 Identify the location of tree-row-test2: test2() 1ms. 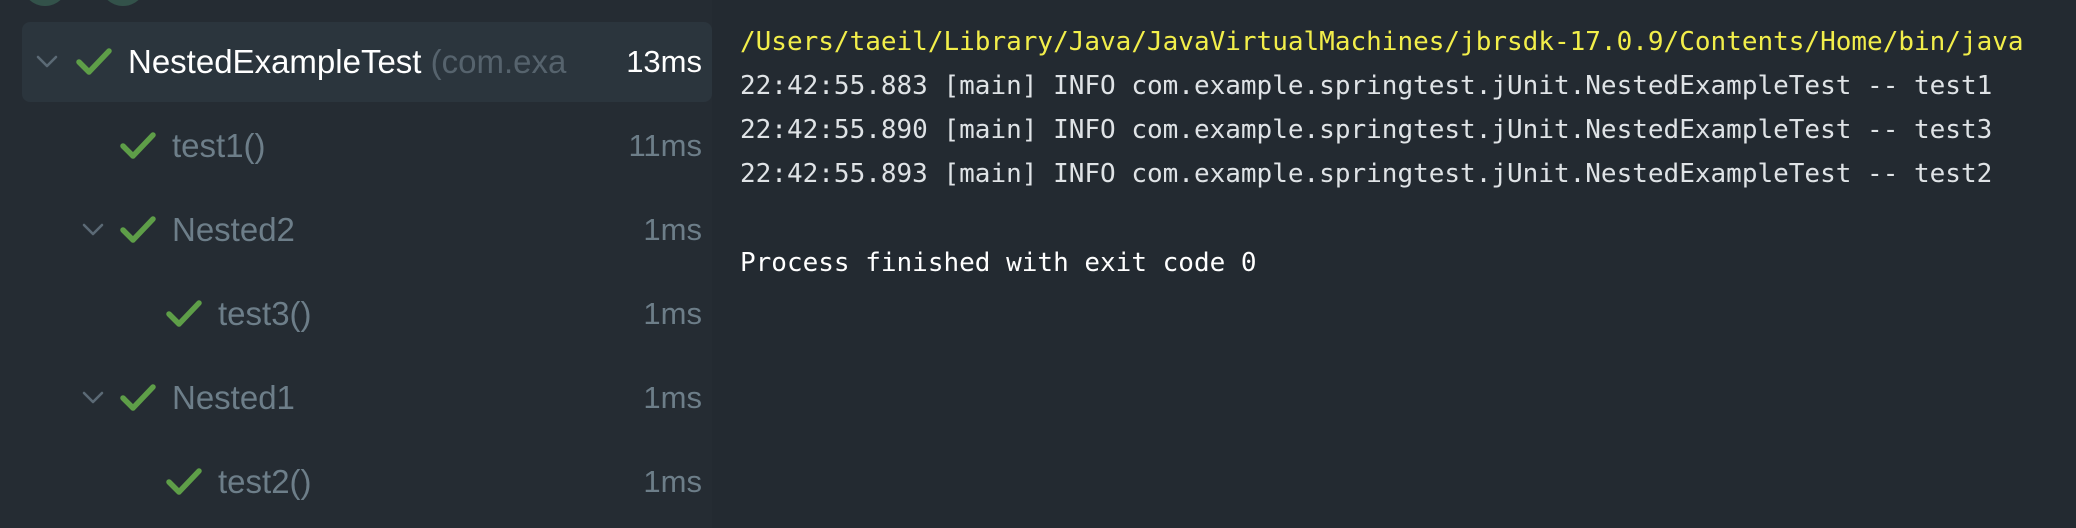
(367, 482).